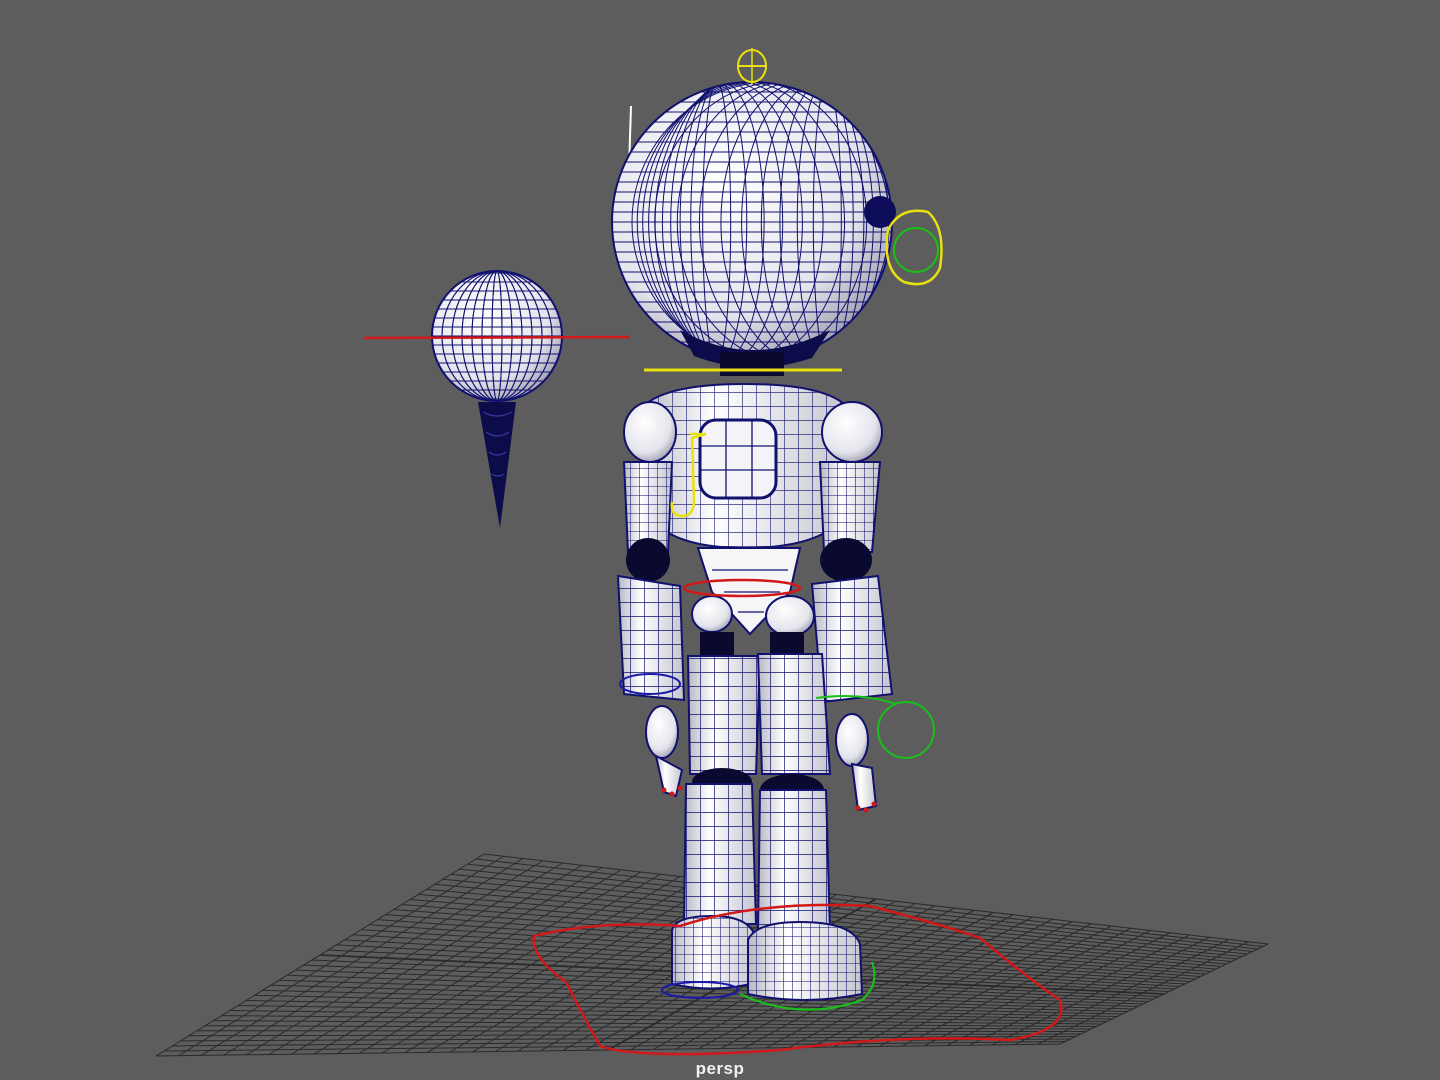  Describe the element at coordinates (752, 66) in the screenshot. I see `head-control-icon` at that location.